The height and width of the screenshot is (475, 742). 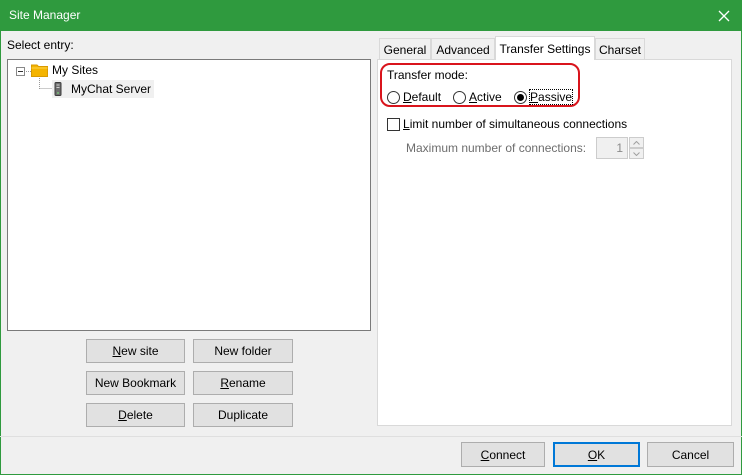 I want to click on spin-up-button, so click(x=636, y=142).